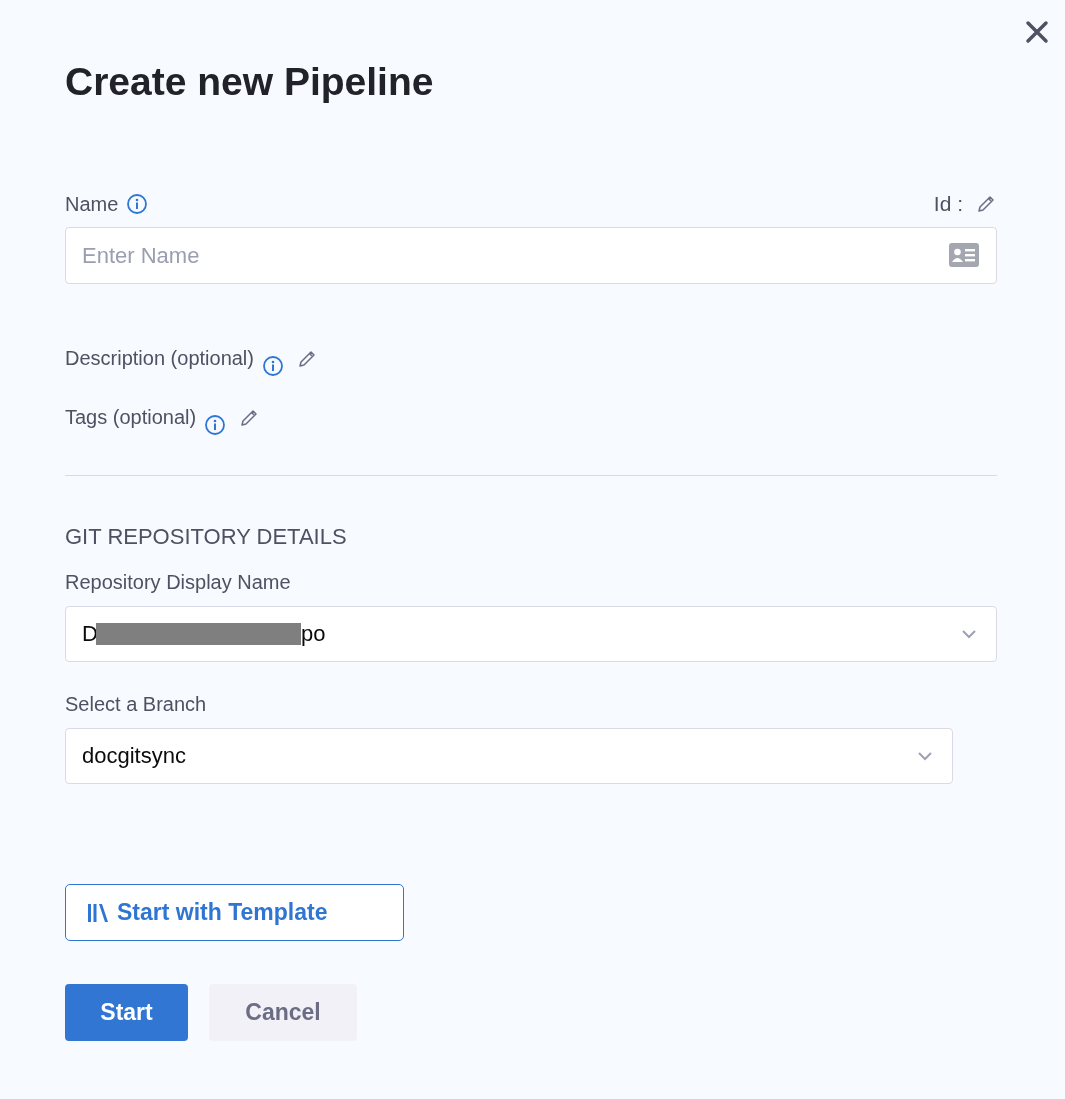  What do you see at coordinates (531, 634) in the screenshot?
I see `repository-select: D po` at bounding box center [531, 634].